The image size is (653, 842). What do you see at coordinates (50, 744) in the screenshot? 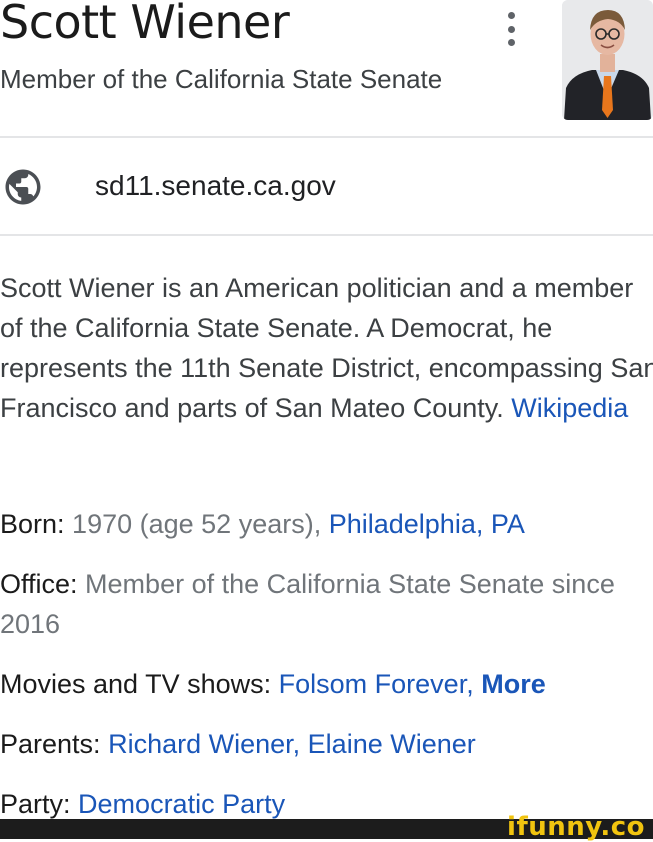
I see `fact-label-parents: Parents:` at bounding box center [50, 744].